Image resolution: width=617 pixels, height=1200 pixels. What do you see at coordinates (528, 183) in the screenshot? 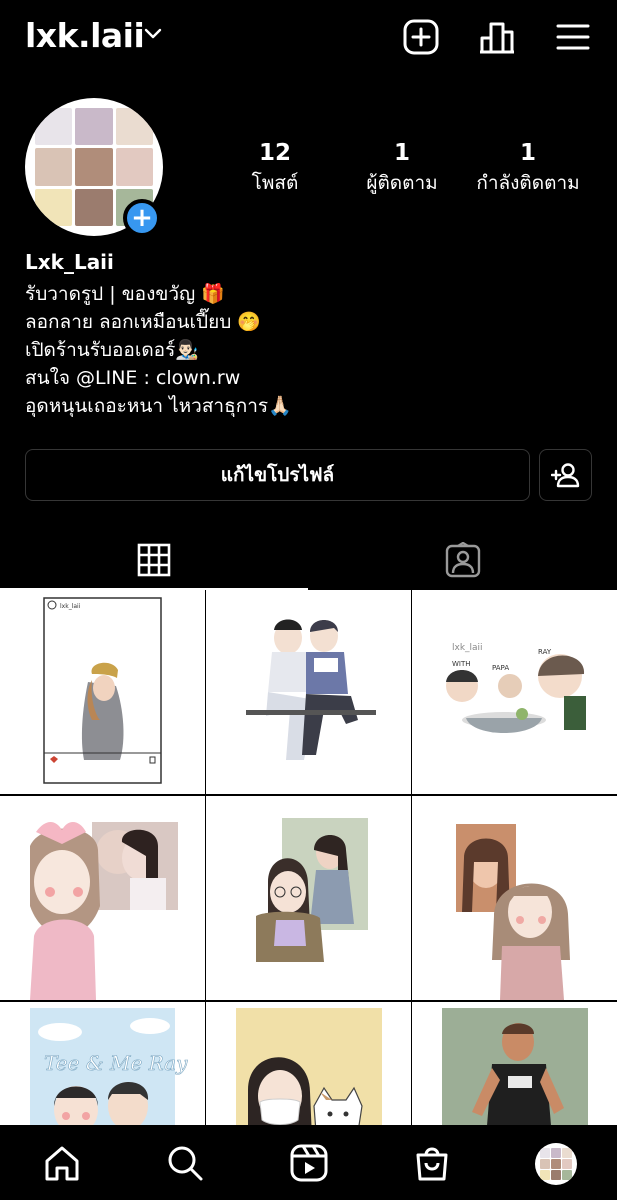
I see `stat-label: กำลังติดตาม` at bounding box center [528, 183].